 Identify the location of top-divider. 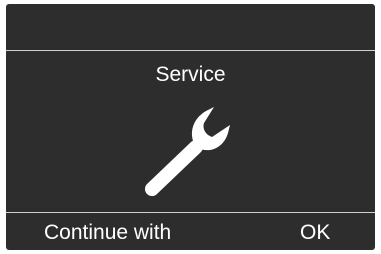
(190, 50).